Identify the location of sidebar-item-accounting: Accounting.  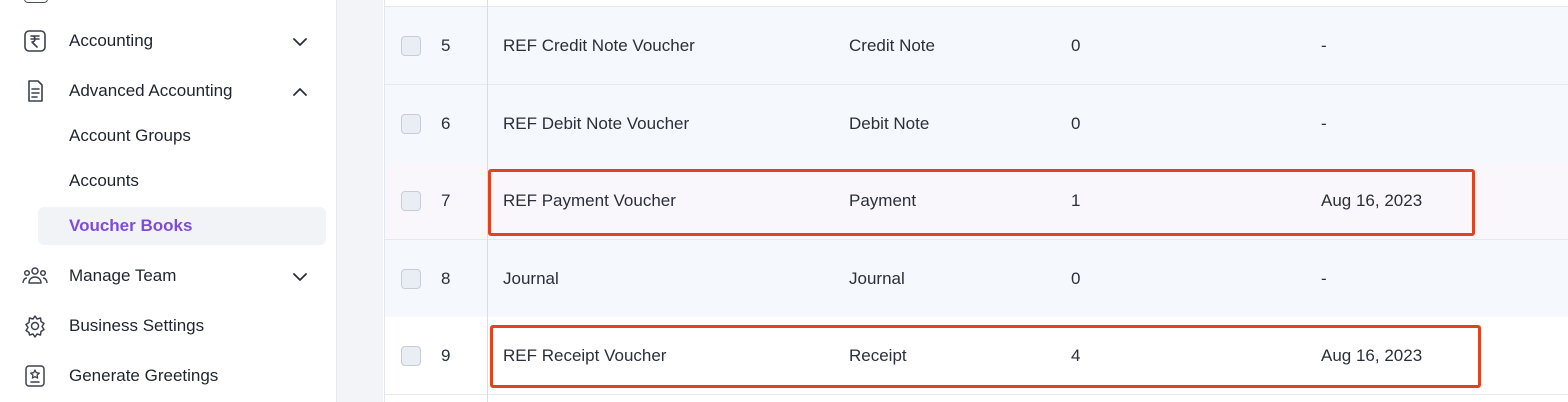
(168, 41).